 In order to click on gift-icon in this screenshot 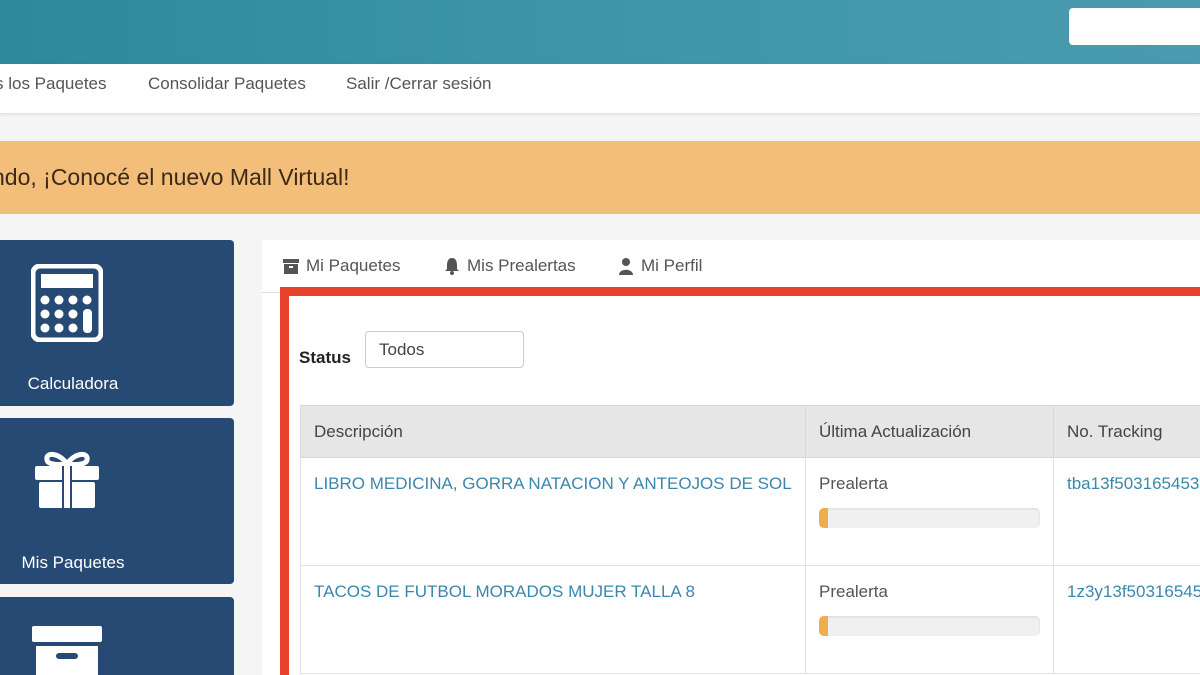, I will do `click(67, 480)`.